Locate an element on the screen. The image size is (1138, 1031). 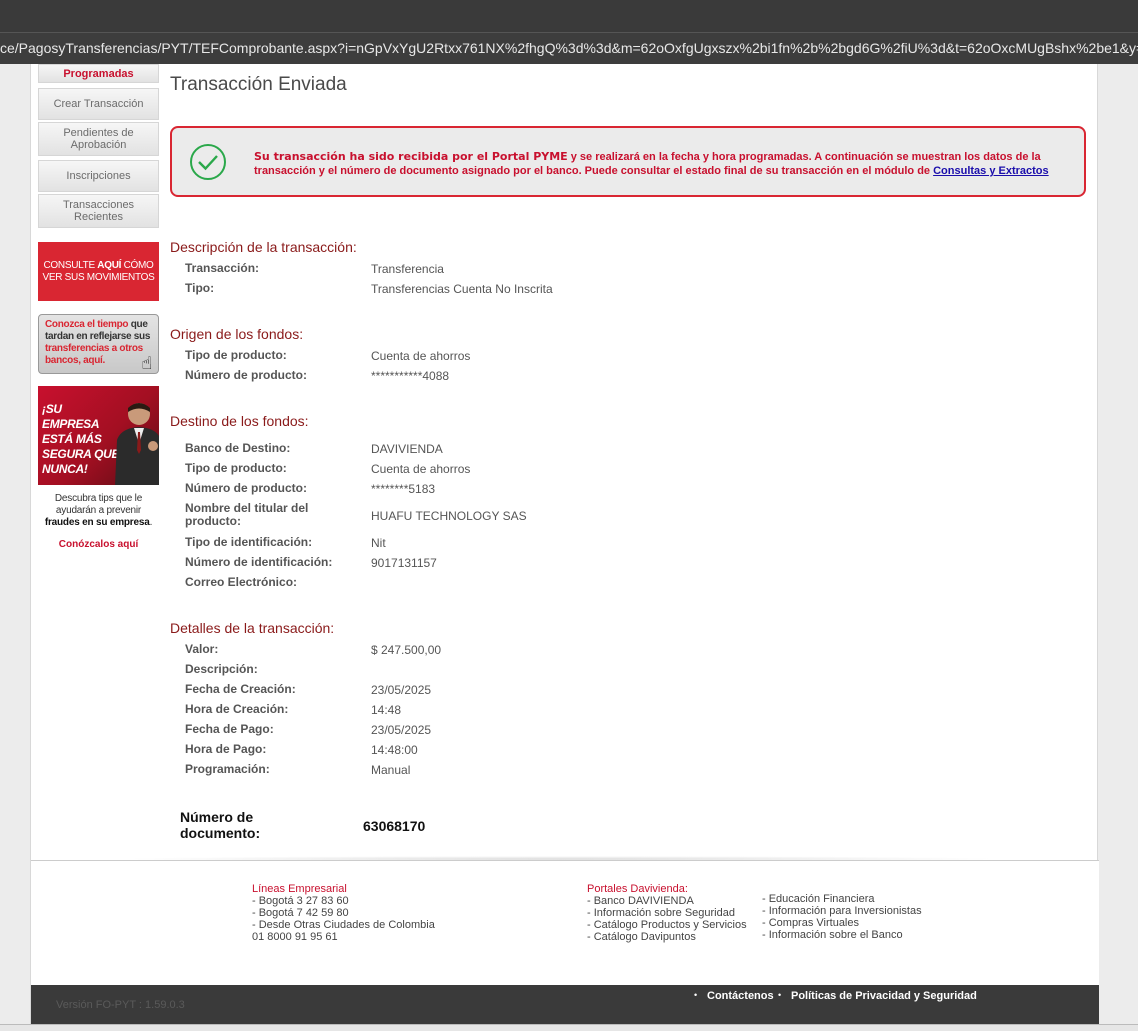
sidebar-item-label: Transacciones Recientes is located at coordinates (98, 211).